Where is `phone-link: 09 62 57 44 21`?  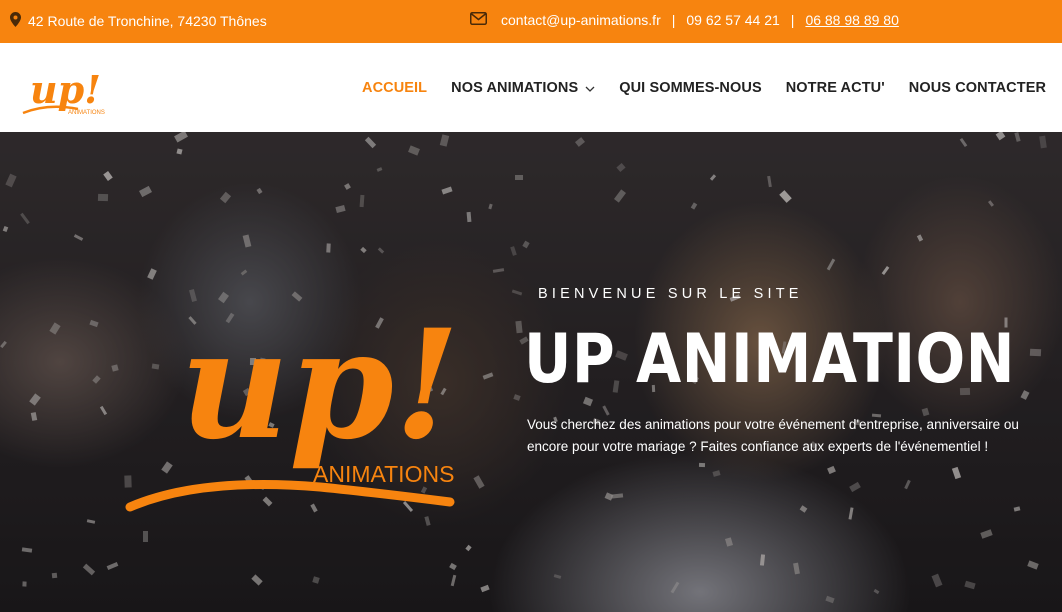
phone-link: 09 62 57 44 21 is located at coordinates (732, 20).